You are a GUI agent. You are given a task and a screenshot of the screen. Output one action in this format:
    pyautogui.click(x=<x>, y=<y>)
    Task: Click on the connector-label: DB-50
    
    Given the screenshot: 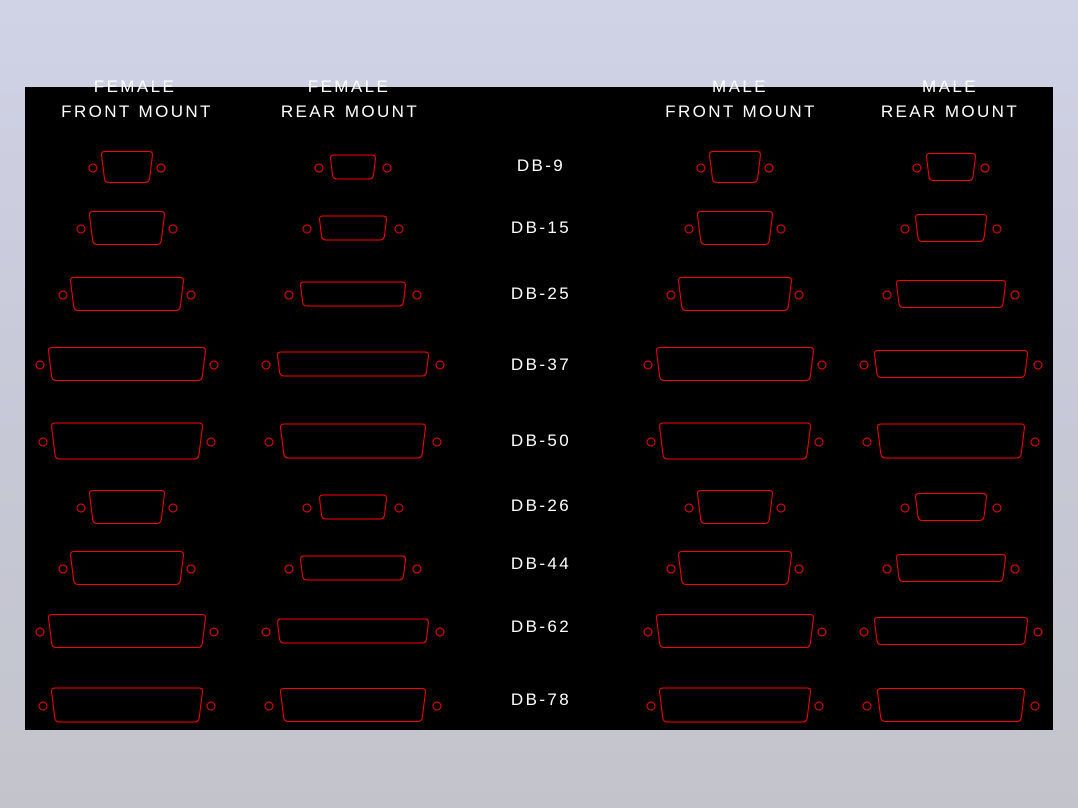 What is the action you would take?
    pyautogui.click(x=541, y=440)
    